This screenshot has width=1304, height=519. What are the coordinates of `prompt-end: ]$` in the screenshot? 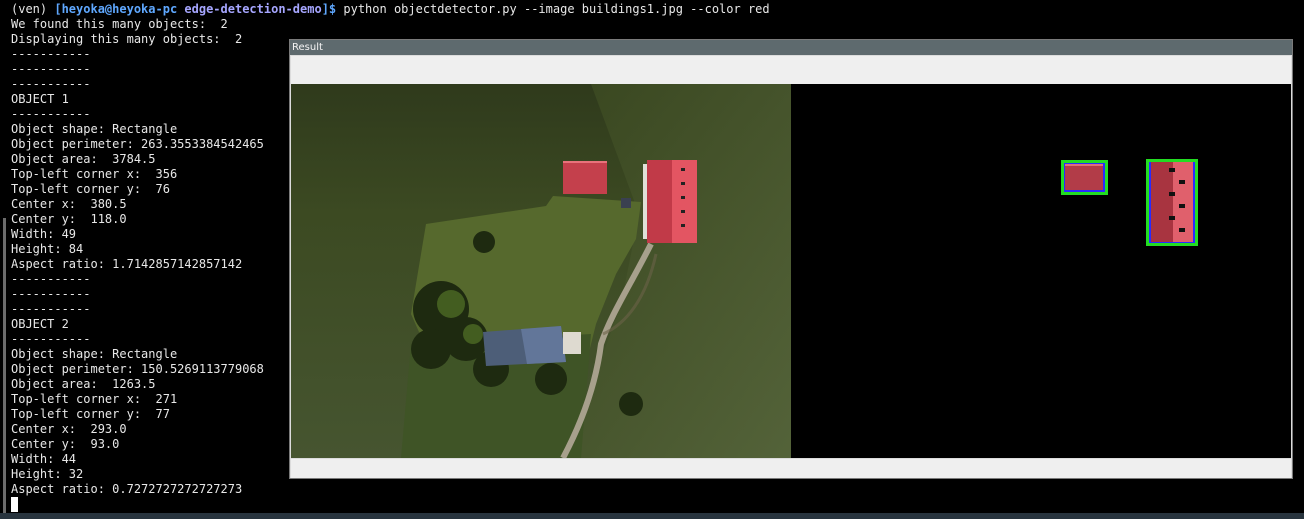 It's located at (329, 9).